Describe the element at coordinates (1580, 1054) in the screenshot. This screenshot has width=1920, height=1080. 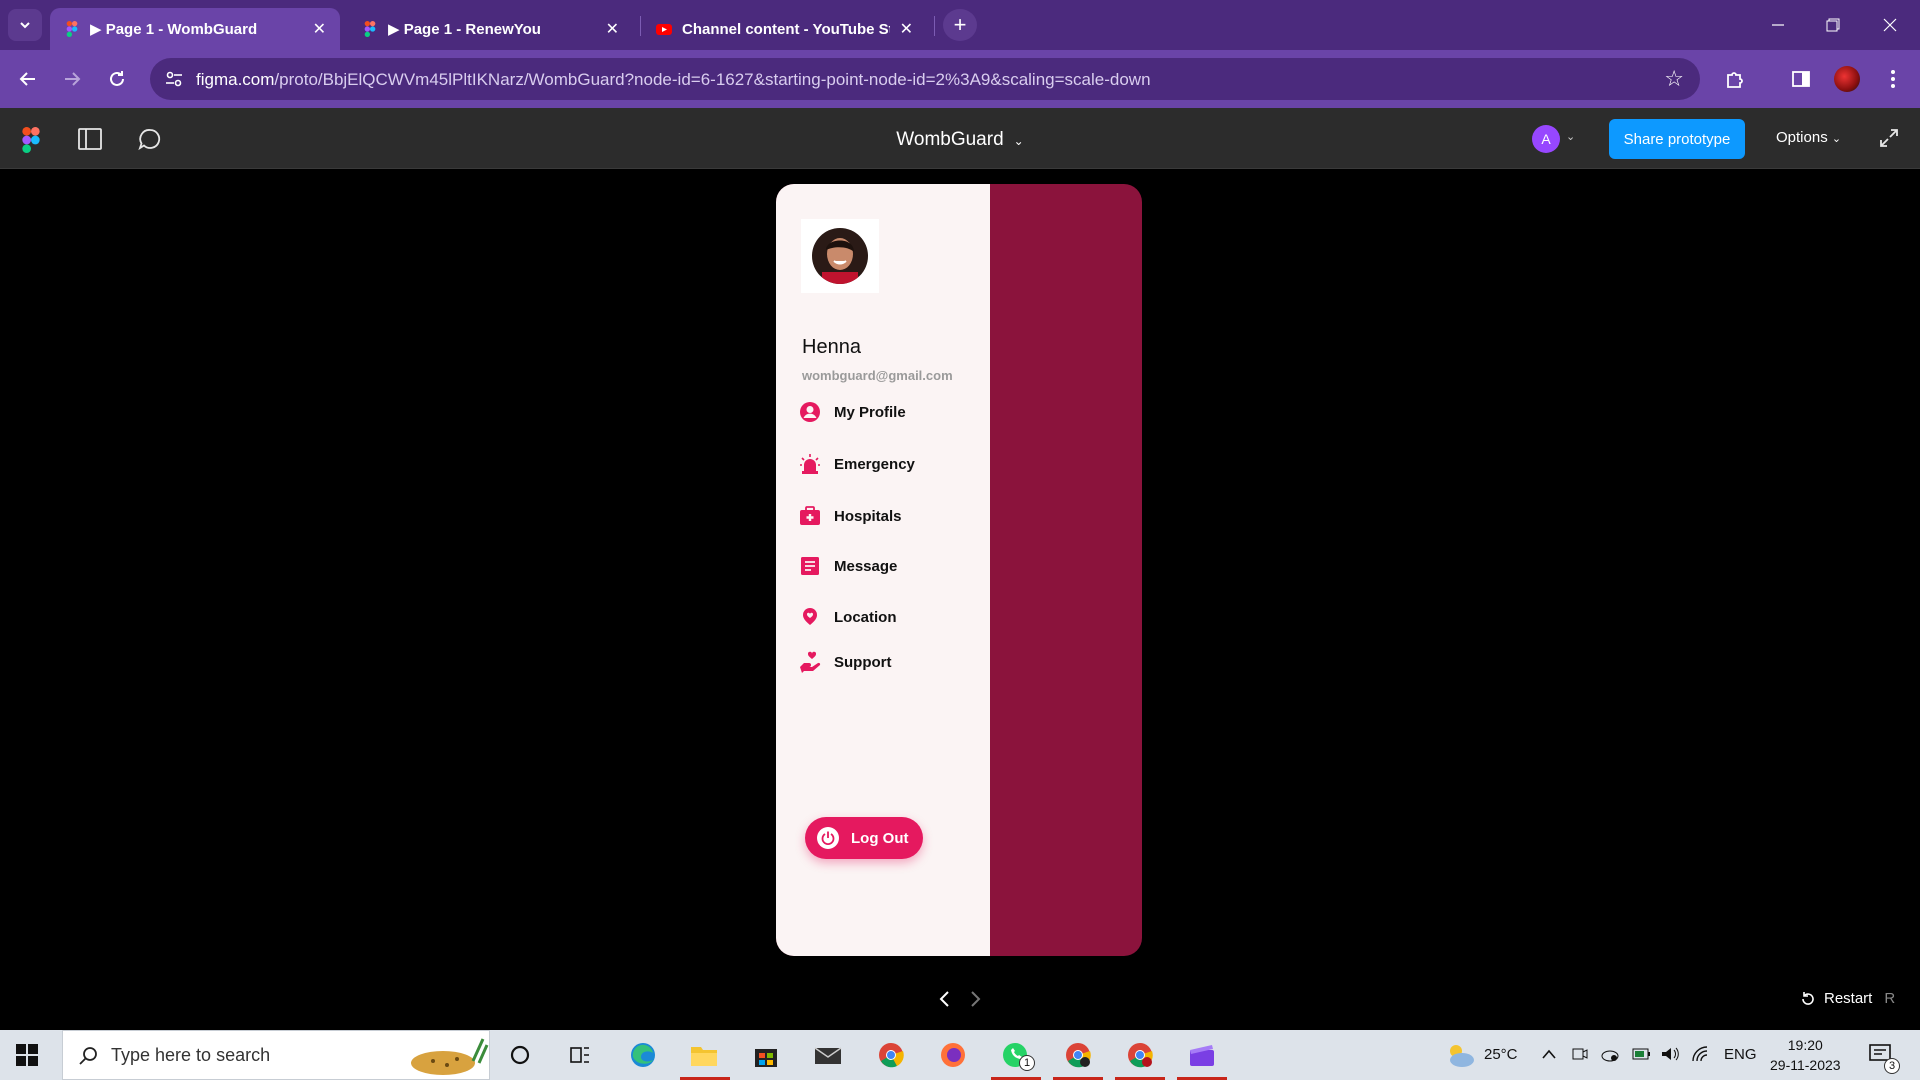
I see `meet-now-icon` at that location.